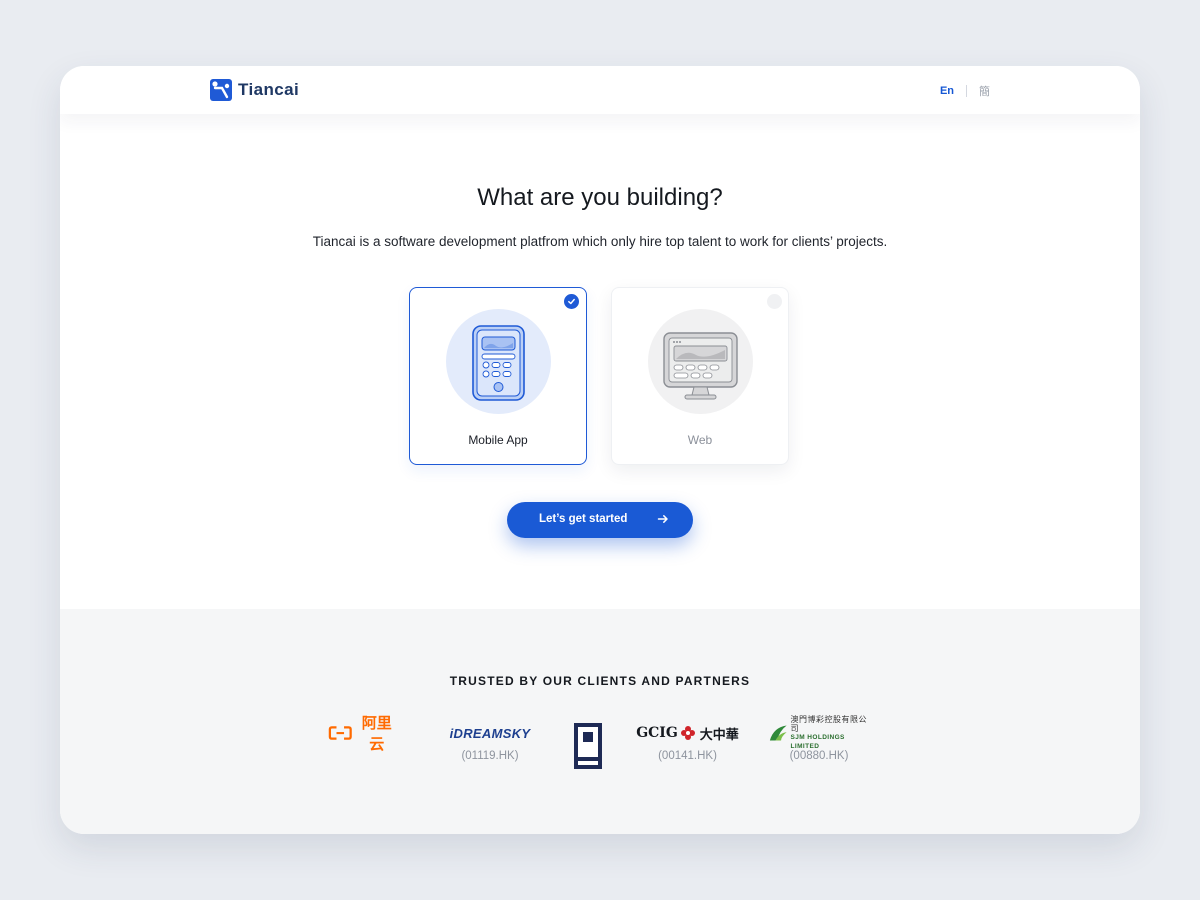 This screenshot has height=900, width=1200. Describe the element at coordinates (819, 732) in the screenshot. I see `sjm-logo-icon: 澳門博彩控股有限公司 SJM HOLDINGS LIMITED` at that location.